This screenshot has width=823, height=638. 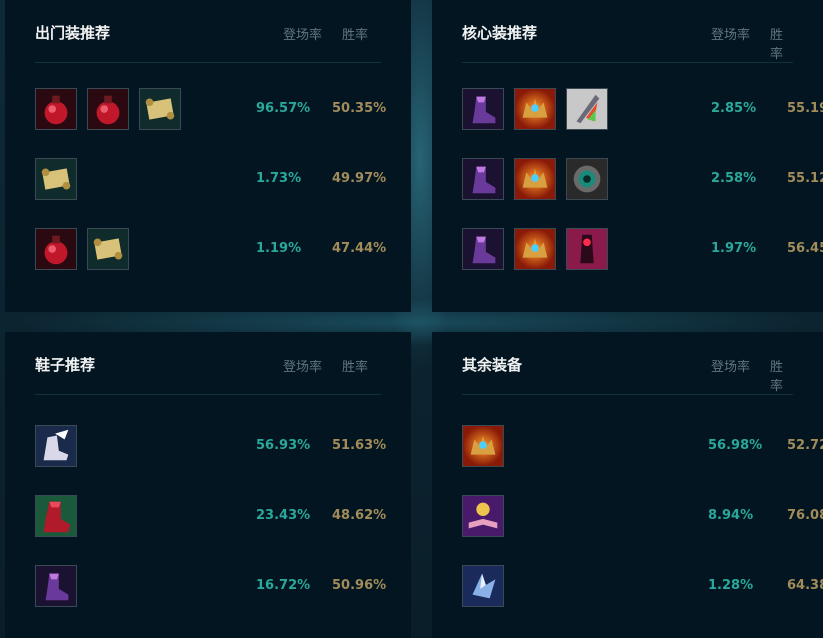 I want to click on boots-panel-header: 鞋子推荐 登场率 胜率, so click(x=208, y=363).